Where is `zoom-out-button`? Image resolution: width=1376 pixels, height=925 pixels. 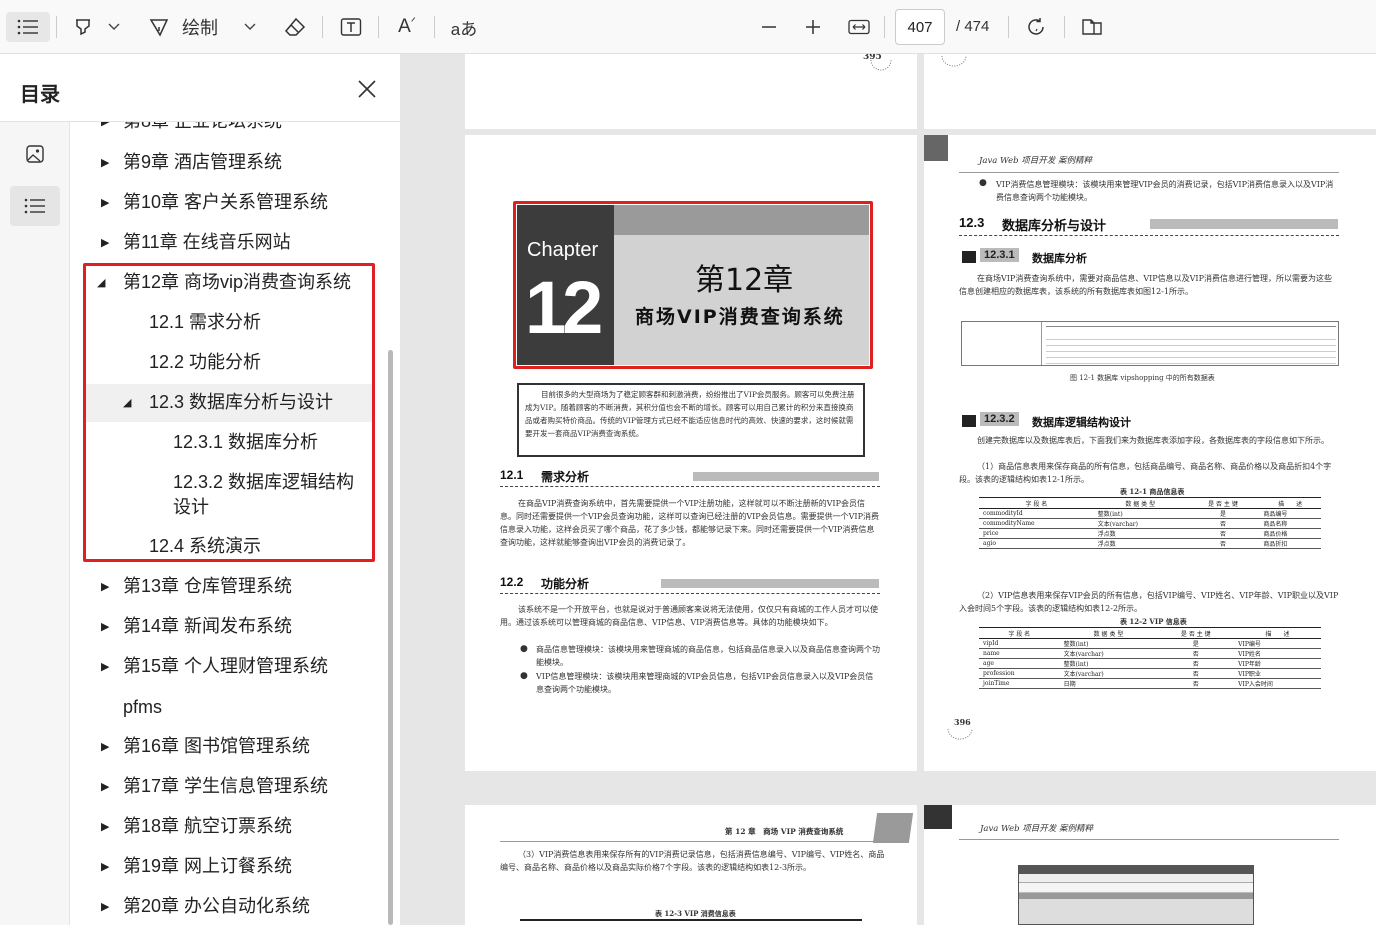
zoom-out-button is located at coordinates (769, 27).